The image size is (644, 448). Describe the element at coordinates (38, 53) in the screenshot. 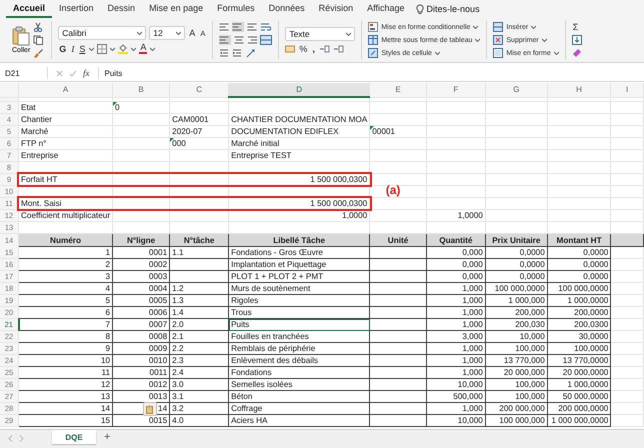

I see `paintbrush-icon` at that location.